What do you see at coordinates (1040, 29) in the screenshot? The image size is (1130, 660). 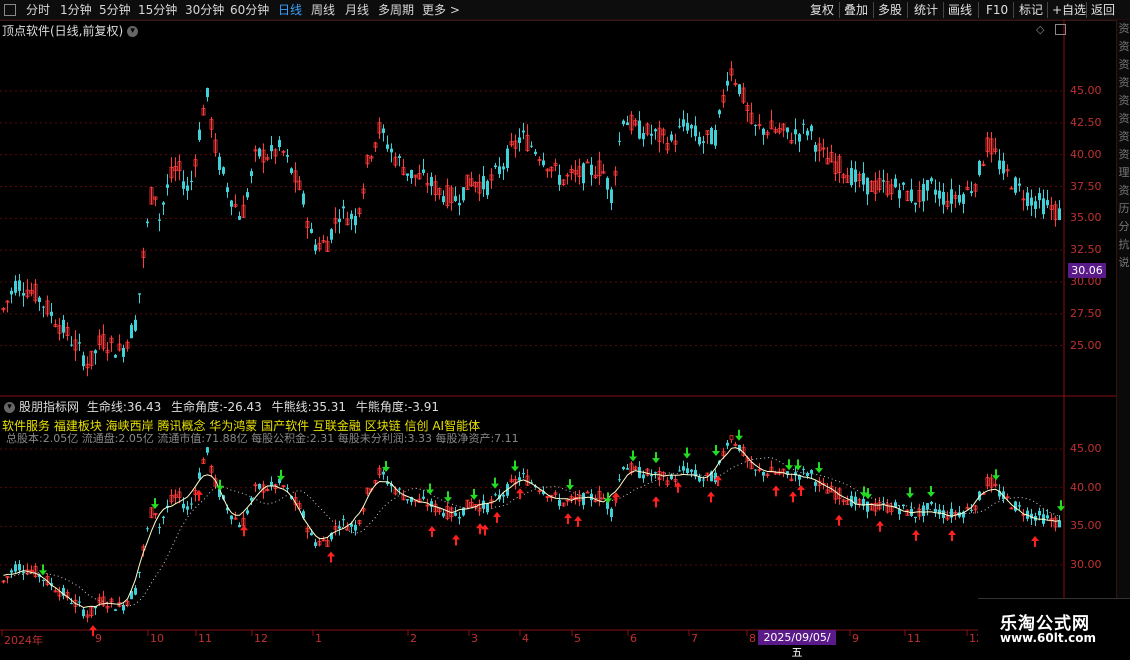 I see `diamond-icon: ◇` at bounding box center [1040, 29].